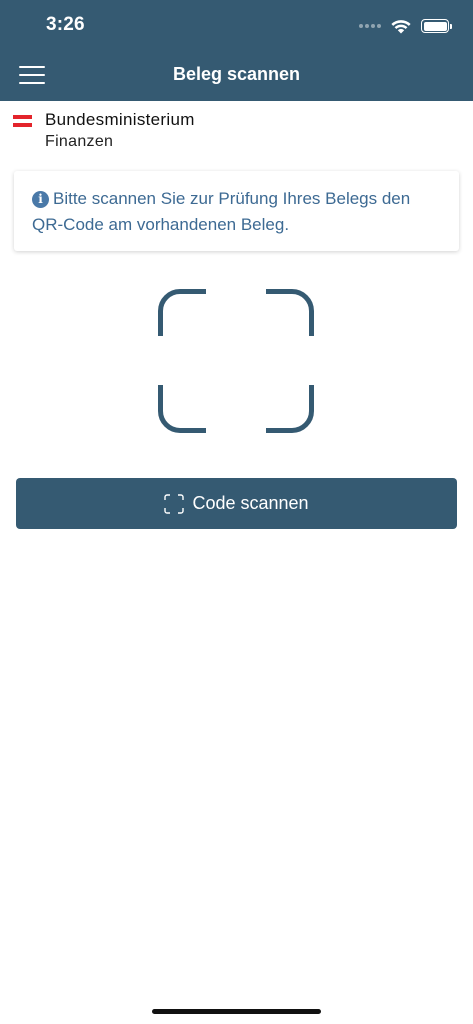  Describe the element at coordinates (236, 361) in the screenshot. I see `qr-scan-frame-icon` at that location.